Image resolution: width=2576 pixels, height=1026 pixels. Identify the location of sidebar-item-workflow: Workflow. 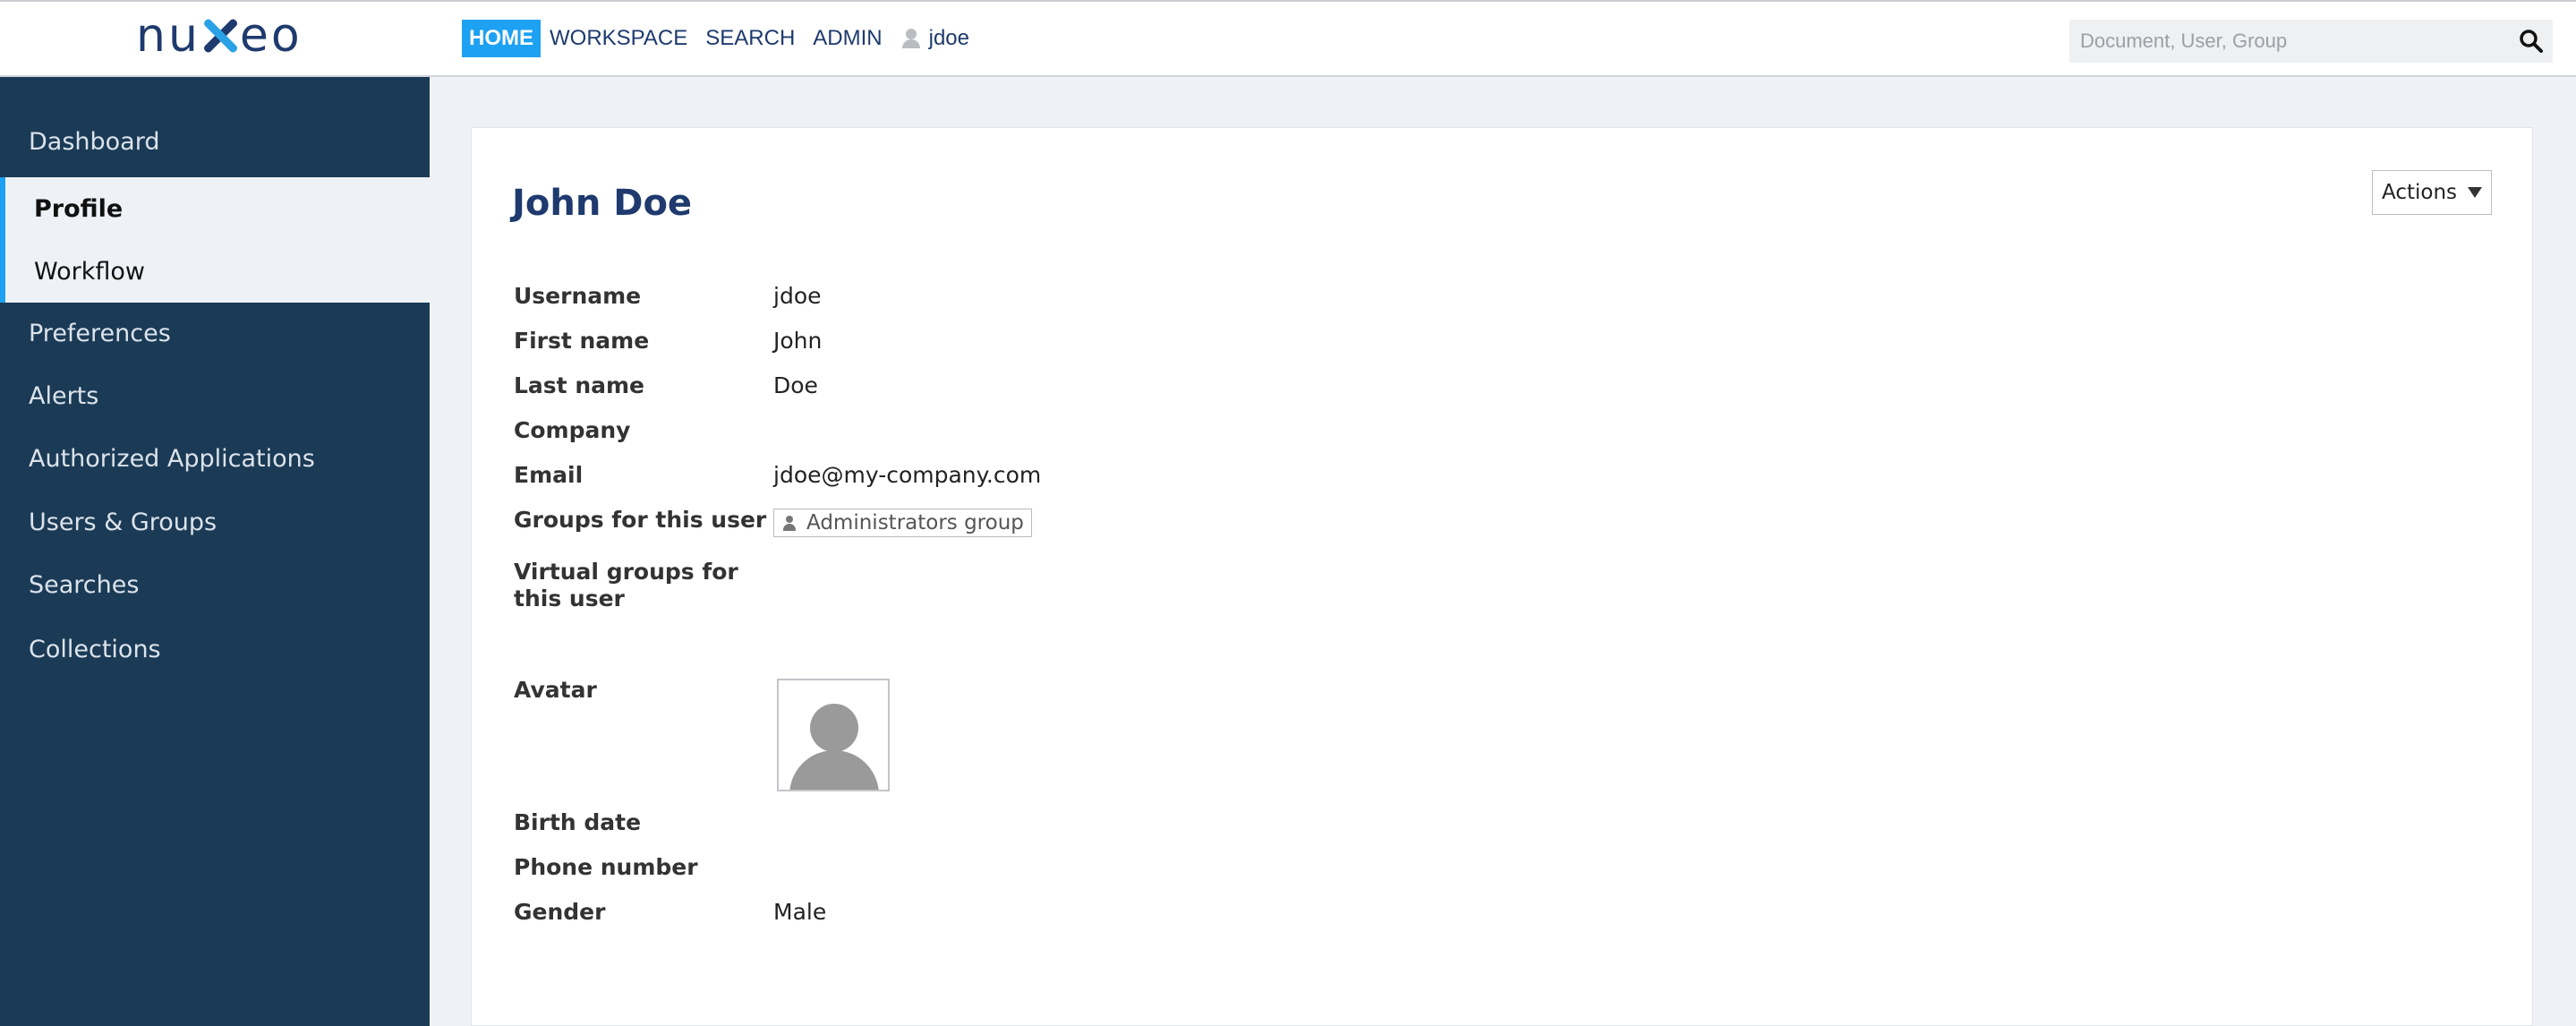
(215, 271).